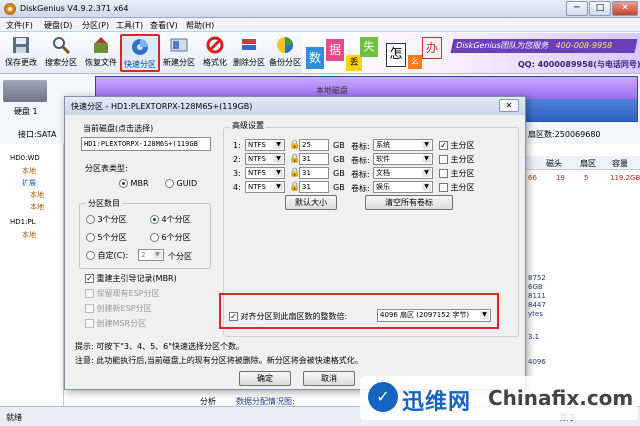  What do you see at coordinates (403, 173) in the screenshot?
I see `volume-label-select: 文档 ▼` at bounding box center [403, 173].